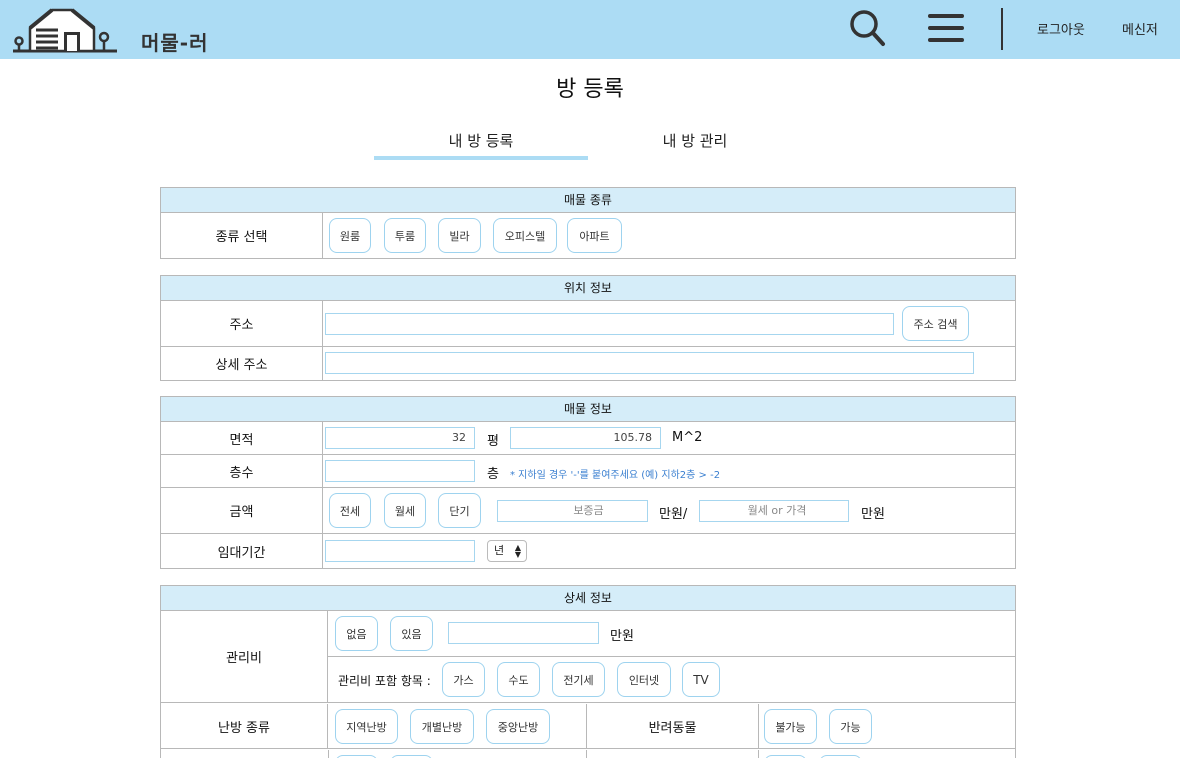 Image resolution: width=1180 pixels, height=758 pixels. I want to click on heating-pet-row: 난방 종류 지역난방 개별난방 중앙난방 반려동물 불가능 가능, so click(588, 726).